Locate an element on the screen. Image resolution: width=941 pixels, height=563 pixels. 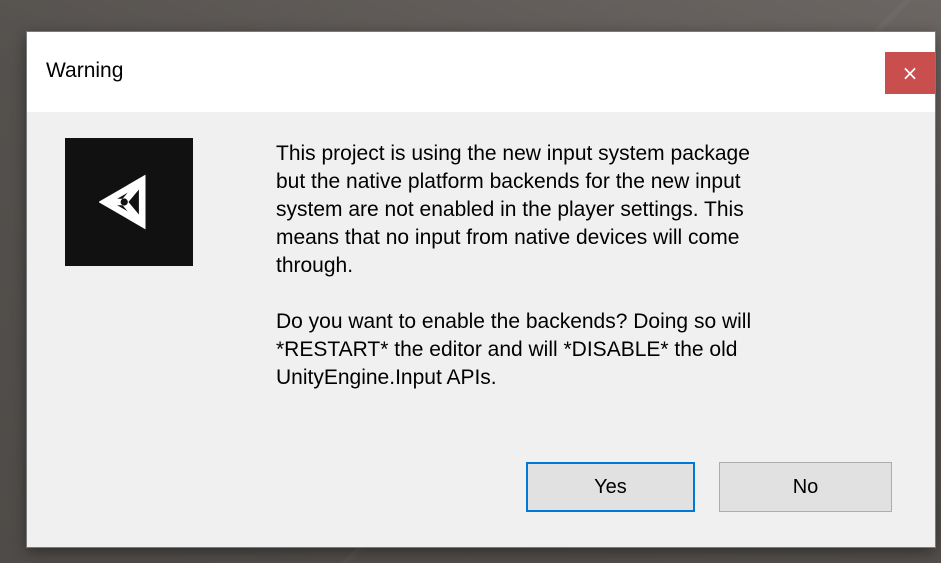
dialog-titlebar: Warning × is located at coordinates (481, 72).